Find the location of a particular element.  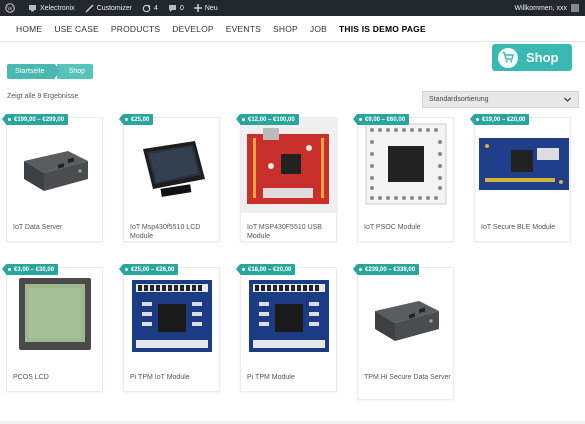

nav-use-case: USE CASE is located at coordinates (76, 29).